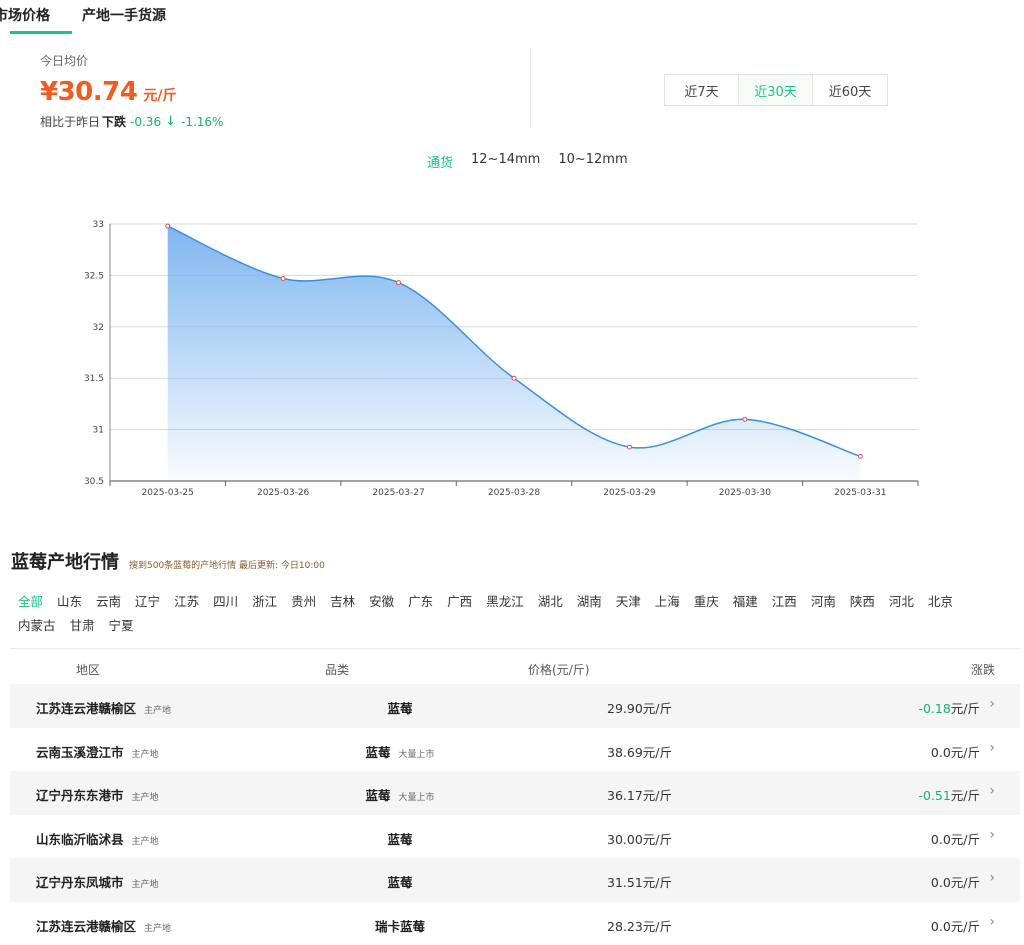 This screenshot has width=1024, height=945. Describe the element at coordinates (862, 600) in the screenshot. I see `province-option: 陕西` at that location.